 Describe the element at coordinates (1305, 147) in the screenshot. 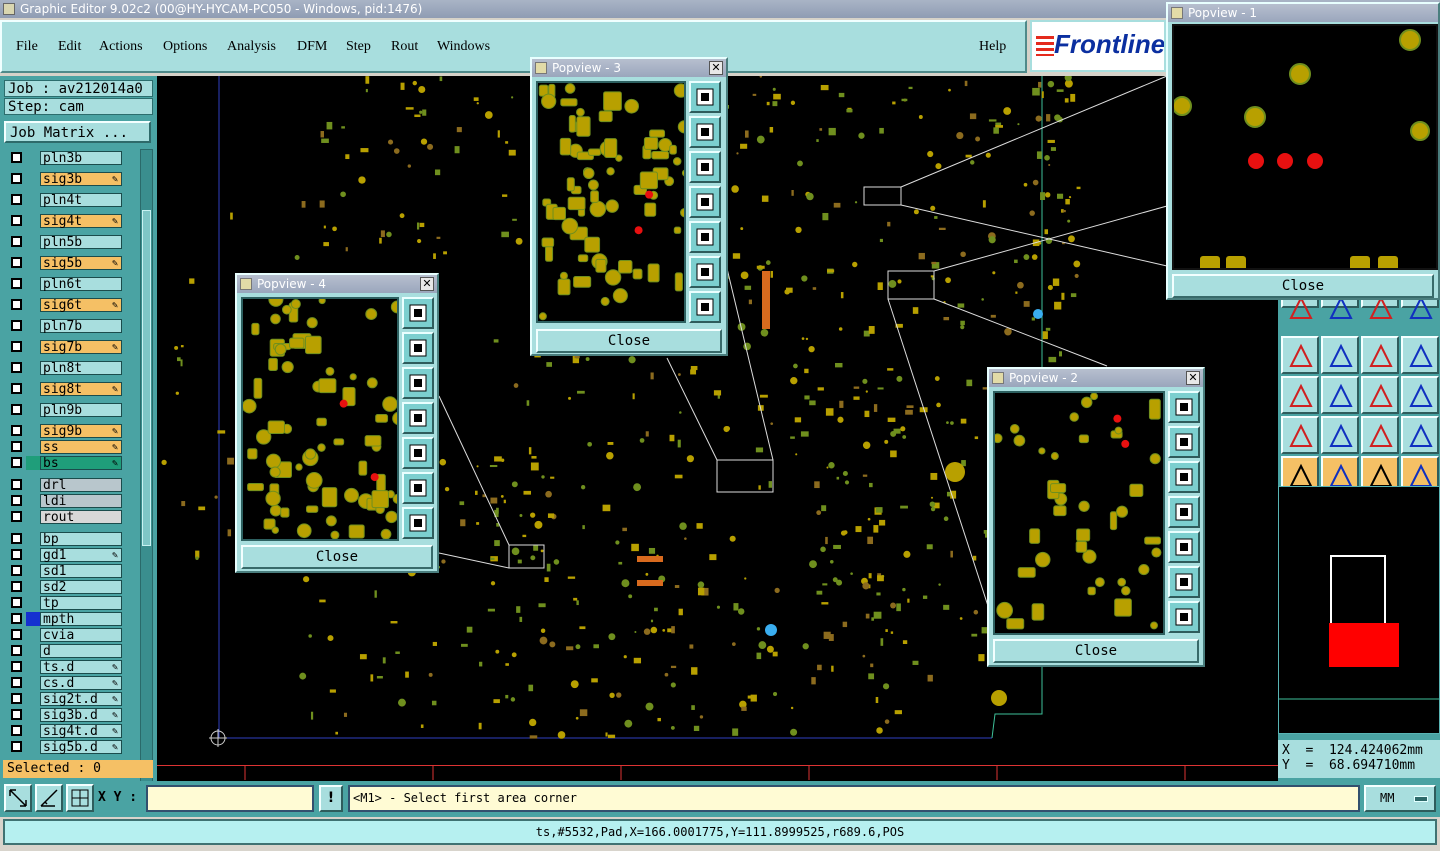

I see `popview-1-view` at that location.